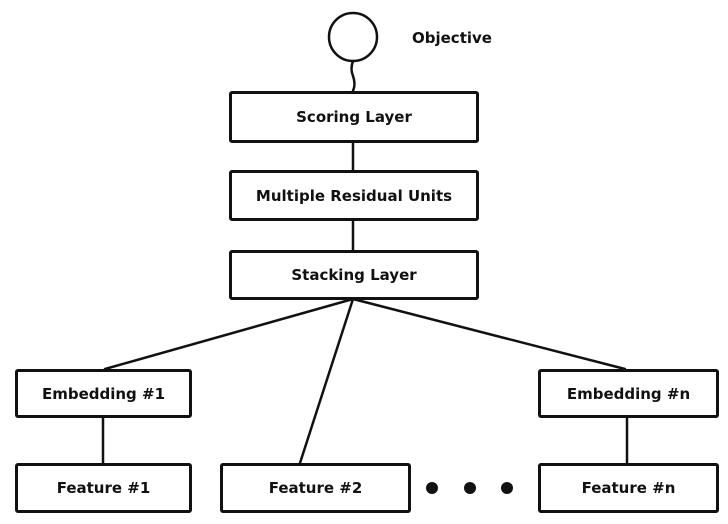 The height and width of the screenshot is (524, 728). Describe the element at coordinates (354, 195) in the screenshot. I see `residual-units-box: Multiple Residual Units` at that location.